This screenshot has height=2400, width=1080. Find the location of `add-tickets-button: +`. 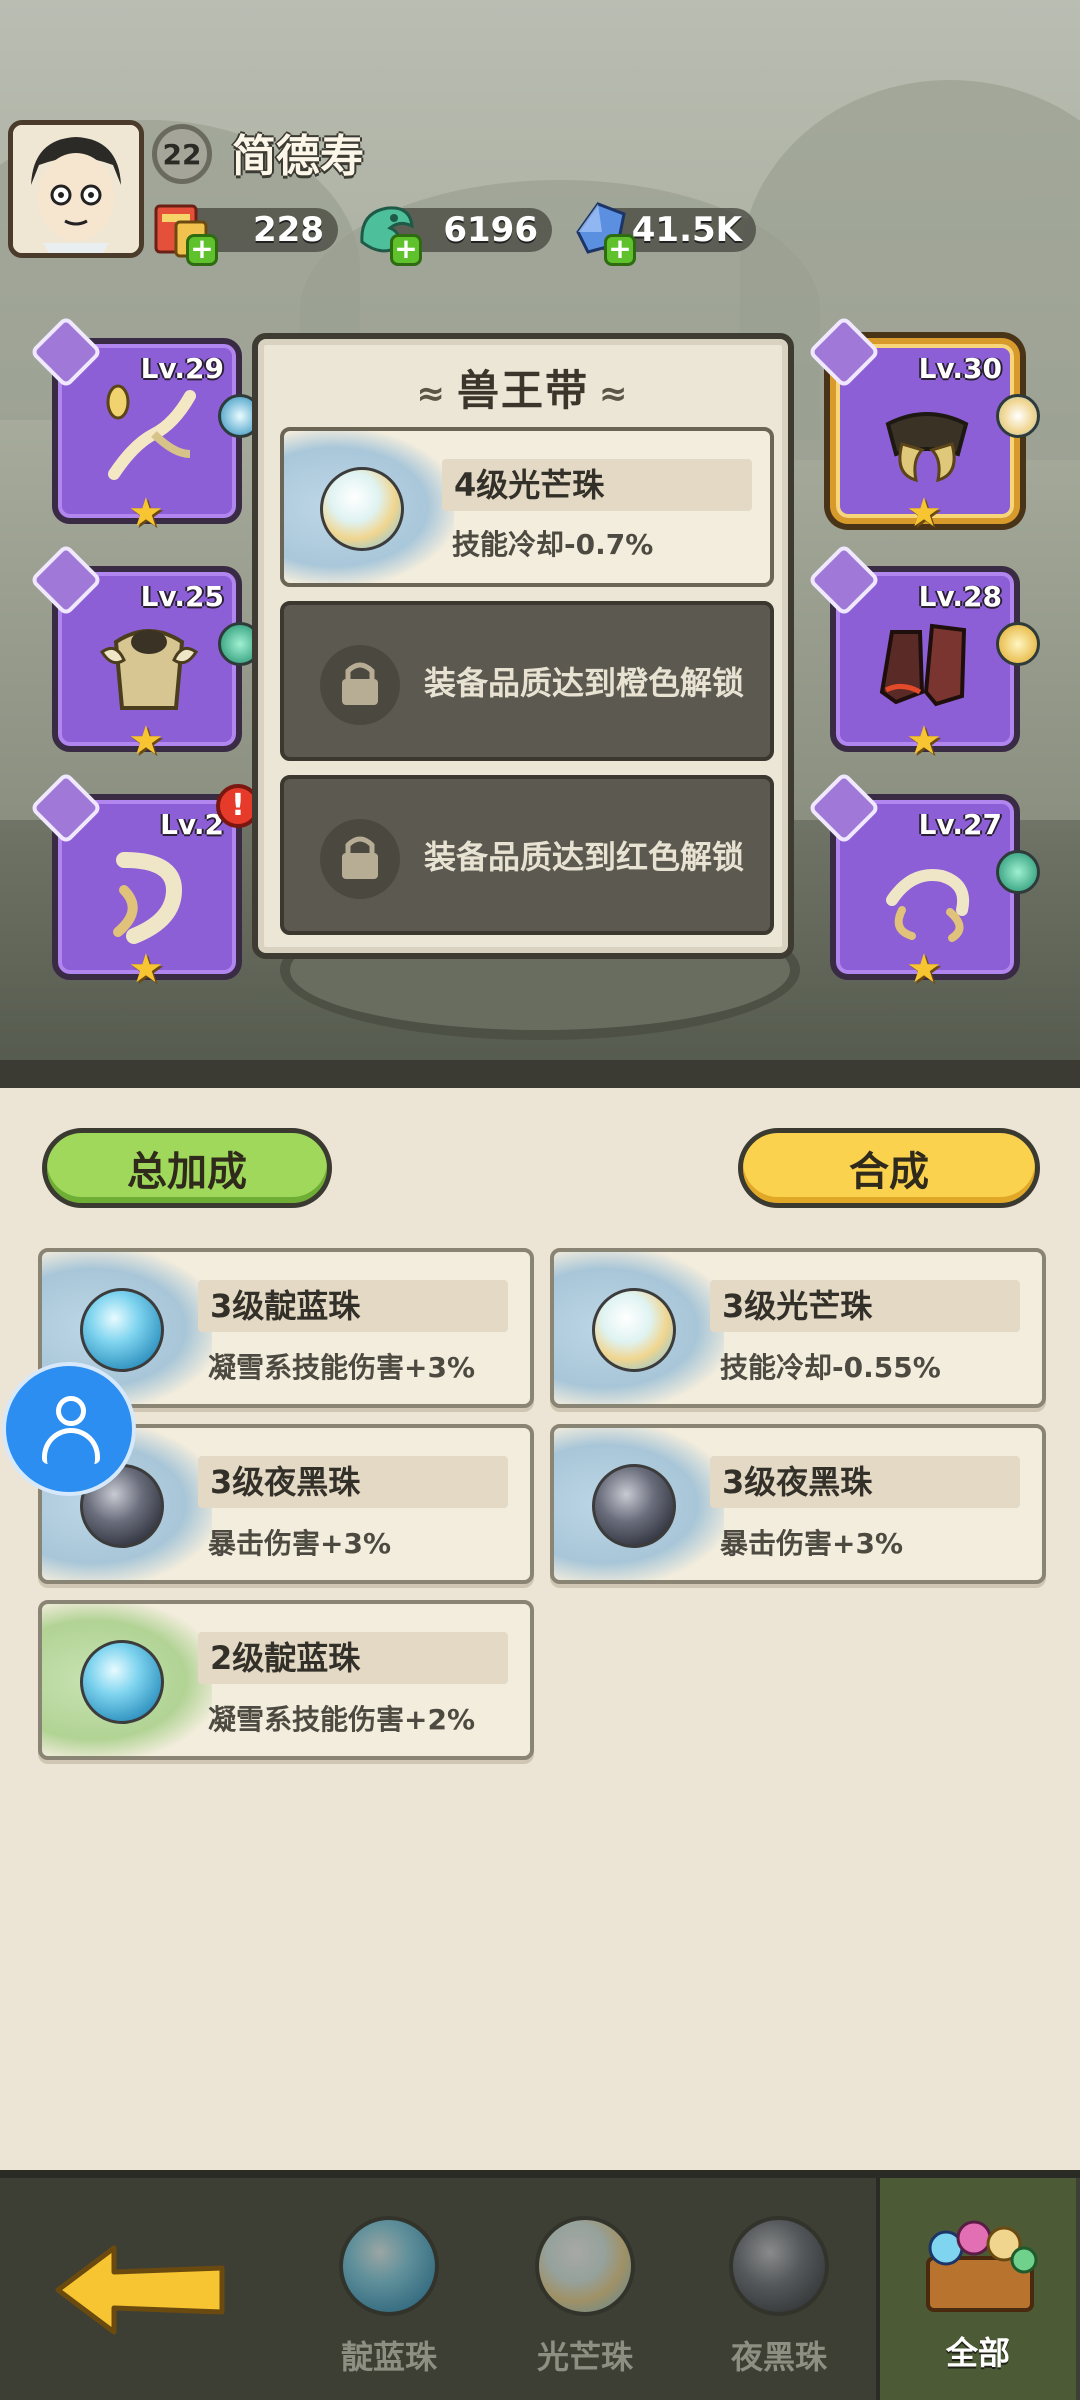

add-tickets-button: + is located at coordinates (202, 250).